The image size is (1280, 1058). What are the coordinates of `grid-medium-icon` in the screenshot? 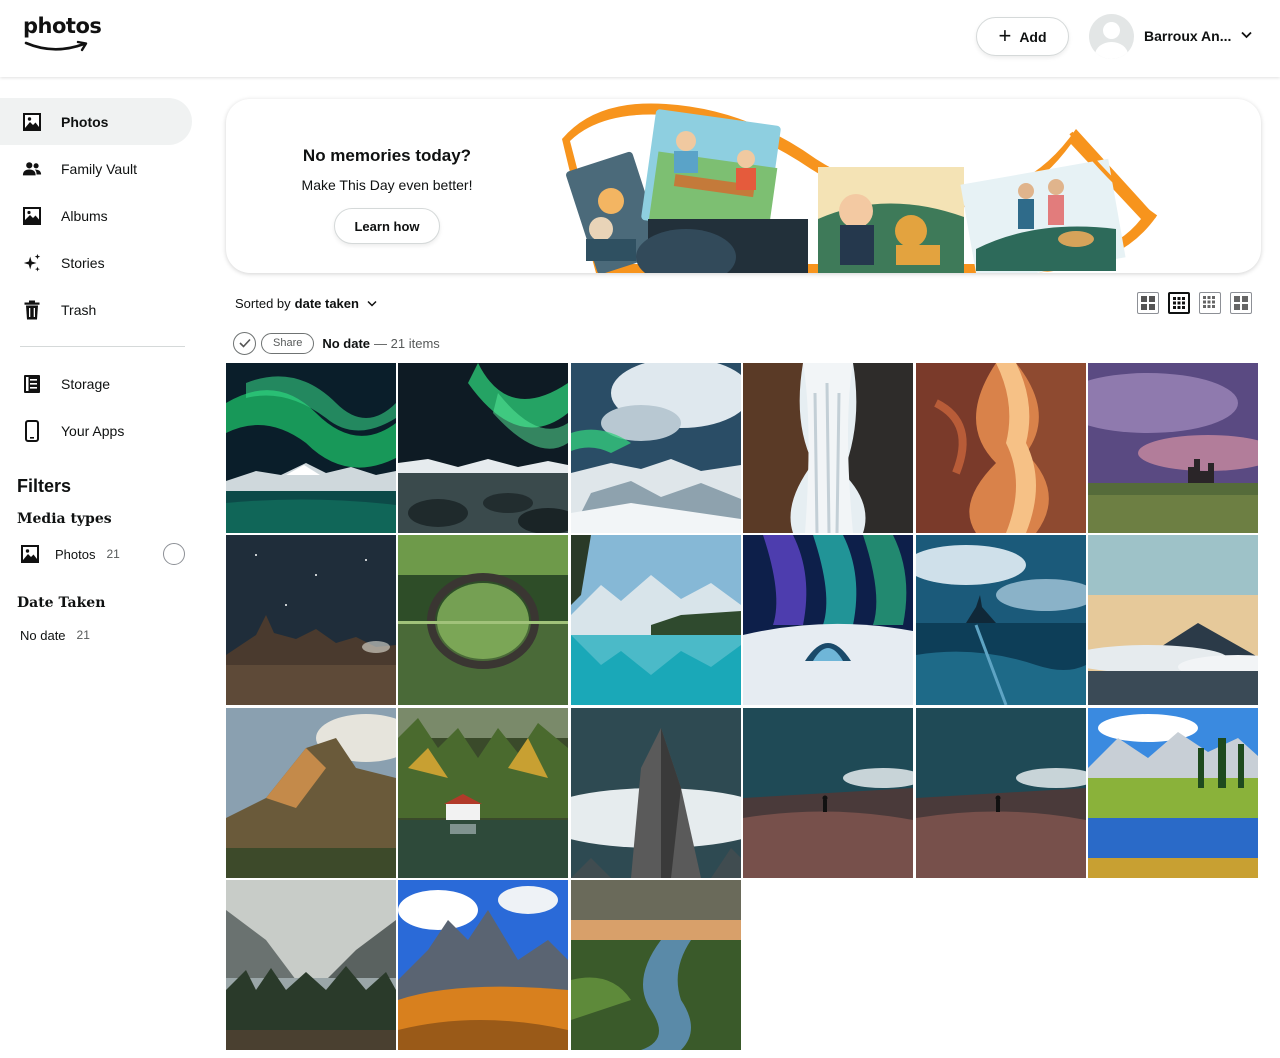 It's located at (1179, 303).